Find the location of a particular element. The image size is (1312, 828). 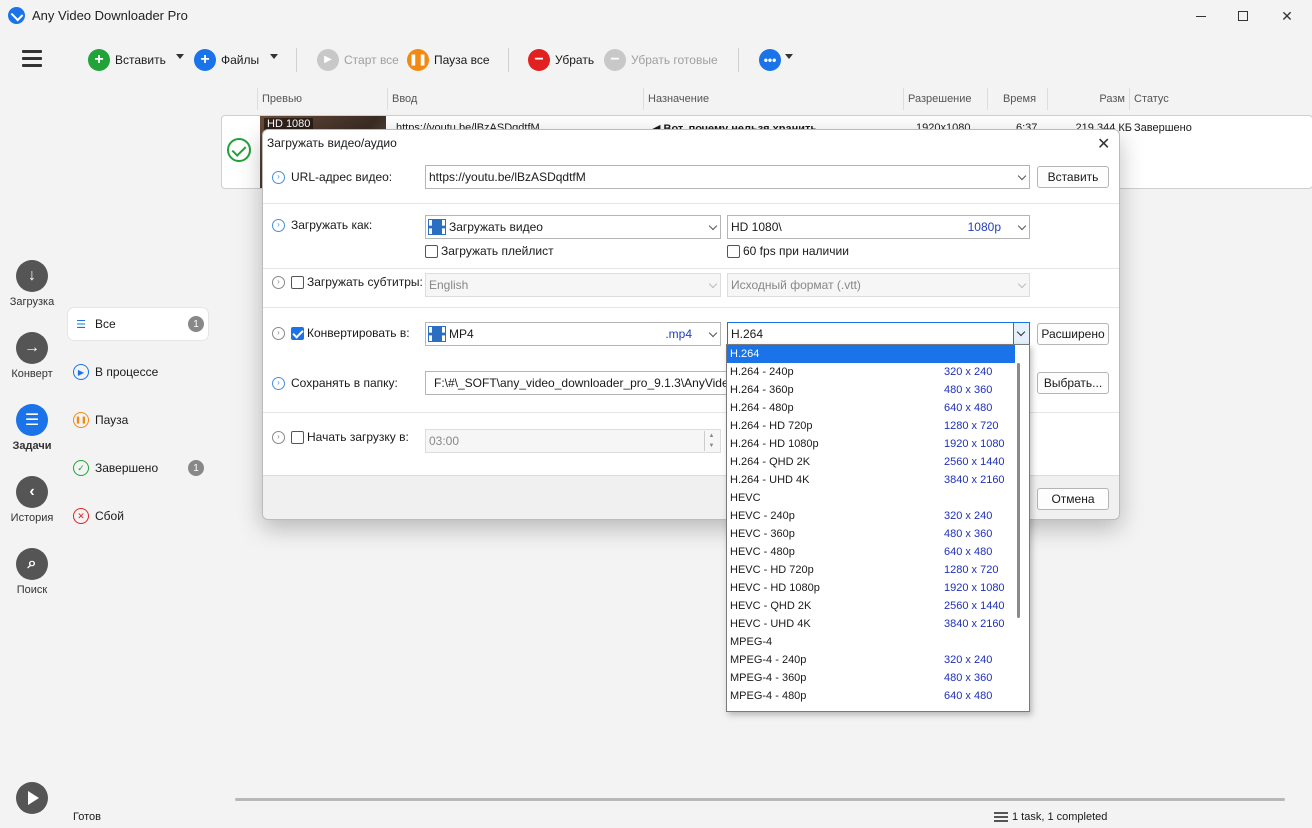

dropdown-option: HEVC - 480p 640 x 480 is located at coordinates (871, 552).